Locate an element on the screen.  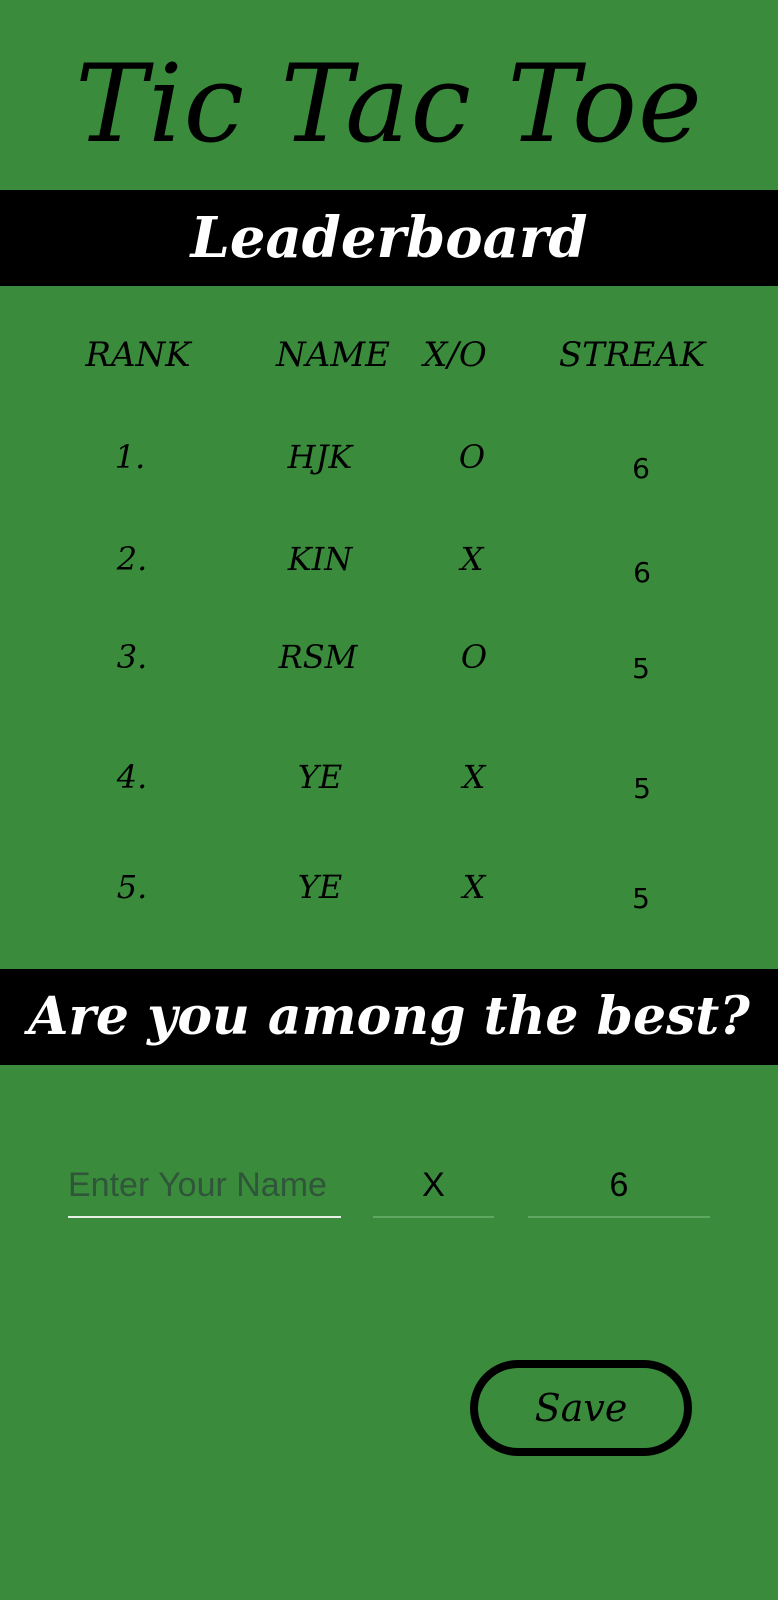
rank-cell: 4. is located at coordinates (132, 777).